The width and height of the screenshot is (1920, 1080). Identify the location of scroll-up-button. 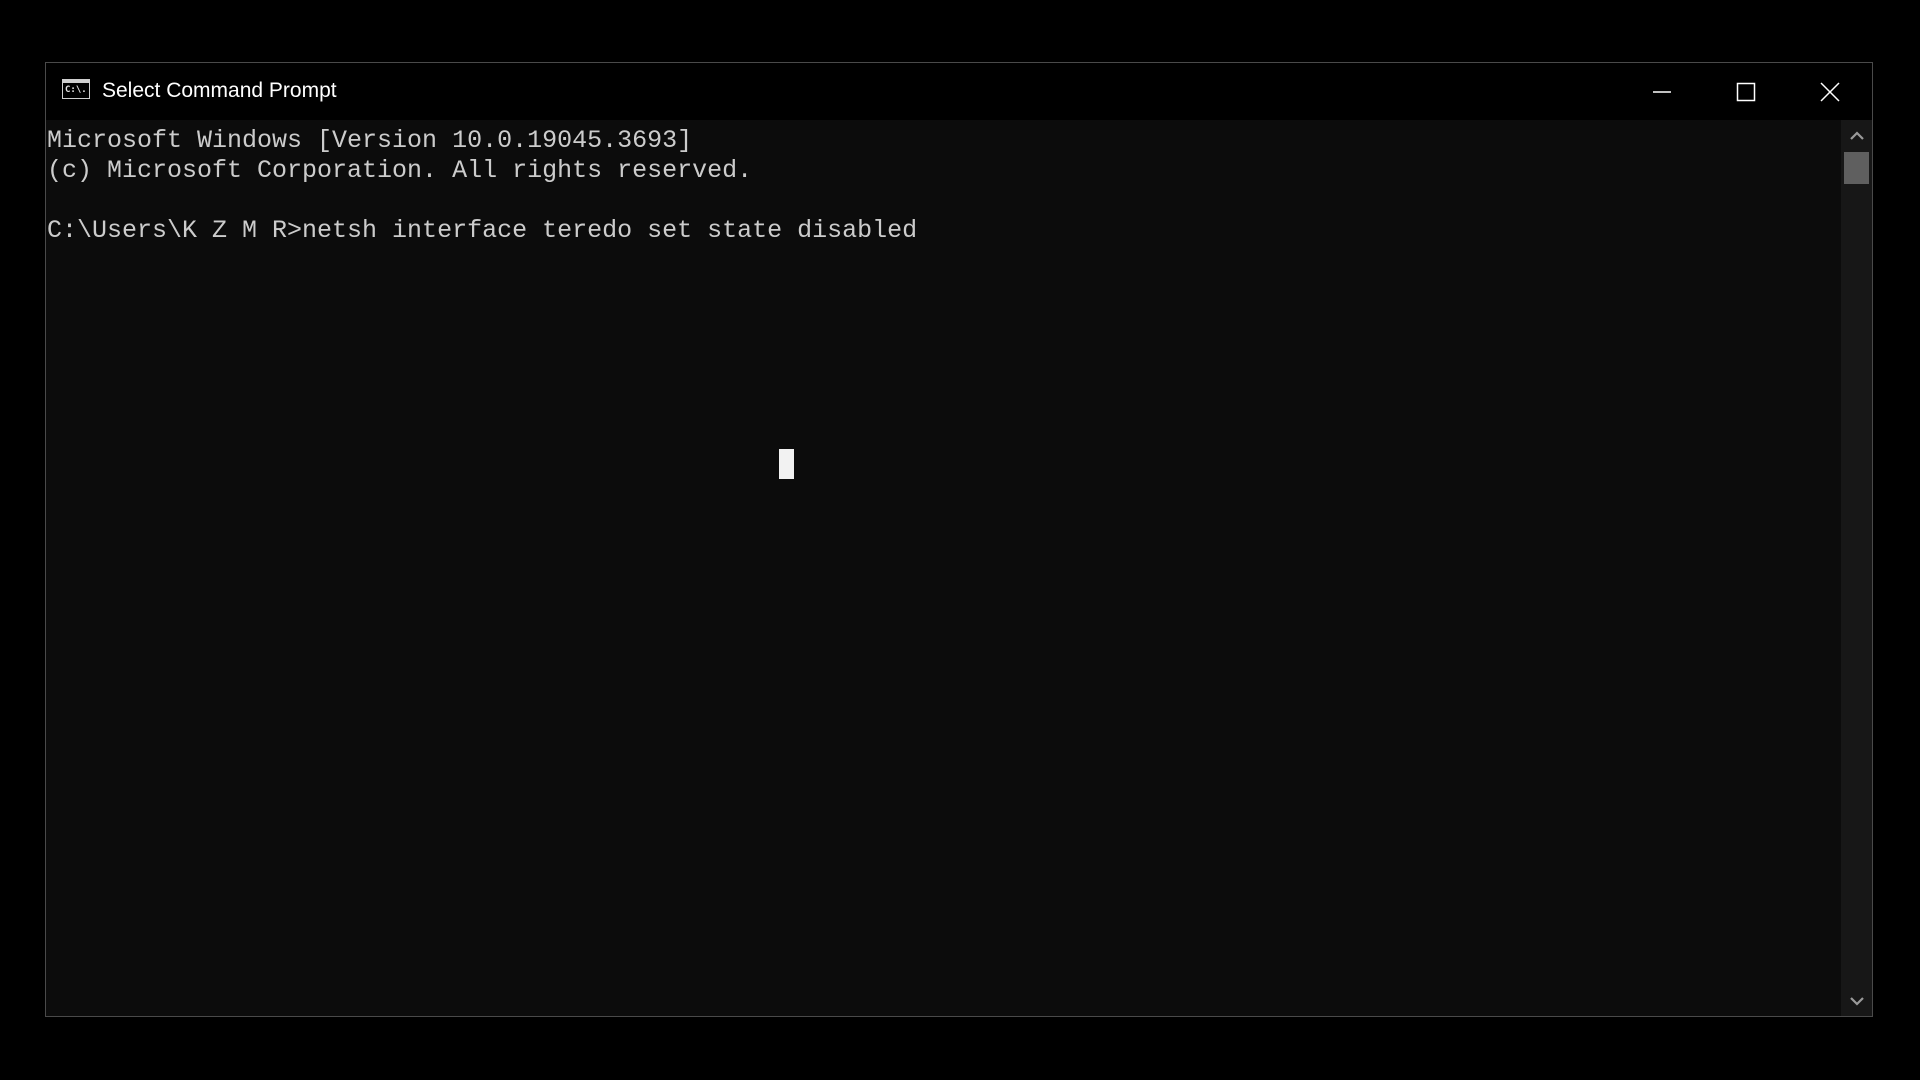
(1856, 135).